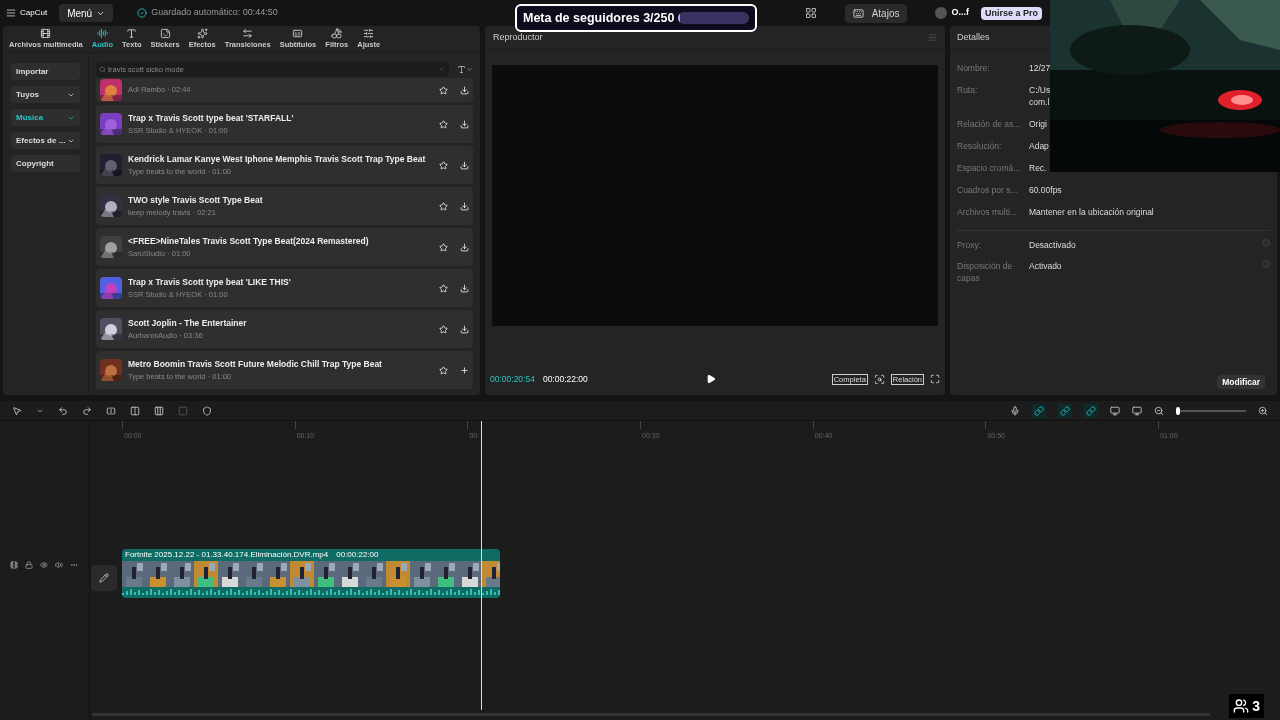 The width and height of the screenshot is (1280, 720). I want to click on song-title: Metro Boomin Travis Scott Future Melodic Chill Trap Type Beat, so click(255, 364).